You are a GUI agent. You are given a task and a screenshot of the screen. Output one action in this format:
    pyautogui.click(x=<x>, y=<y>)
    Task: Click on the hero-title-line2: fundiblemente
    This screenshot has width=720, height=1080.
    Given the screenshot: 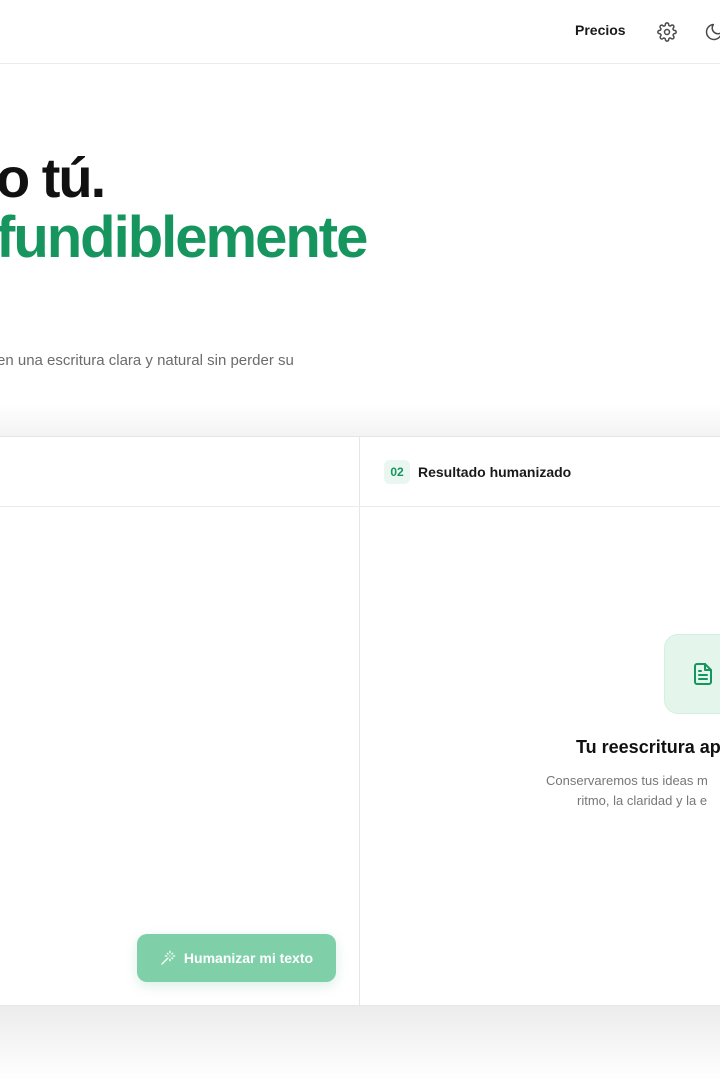 What is the action you would take?
    pyautogui.click(x=184, y=237)
    